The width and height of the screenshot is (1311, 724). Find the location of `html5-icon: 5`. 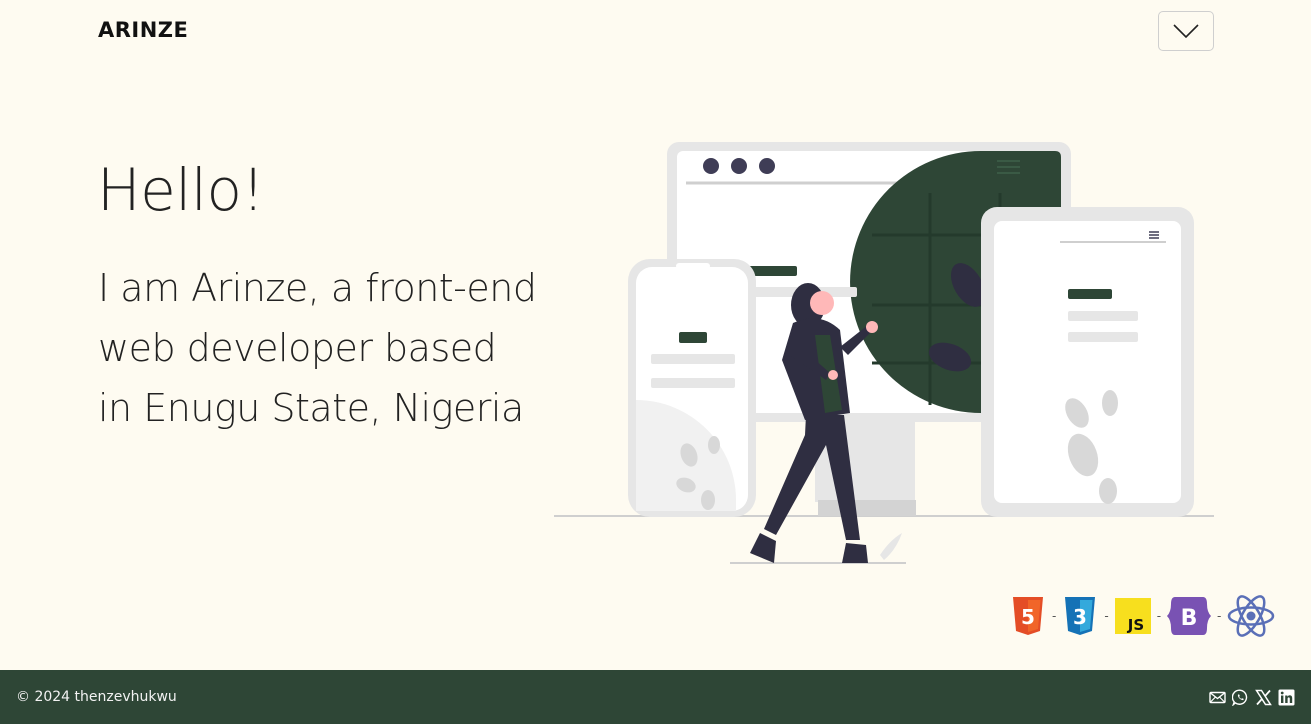

html5-icon: 5 is located at coordinates (1028, 616).